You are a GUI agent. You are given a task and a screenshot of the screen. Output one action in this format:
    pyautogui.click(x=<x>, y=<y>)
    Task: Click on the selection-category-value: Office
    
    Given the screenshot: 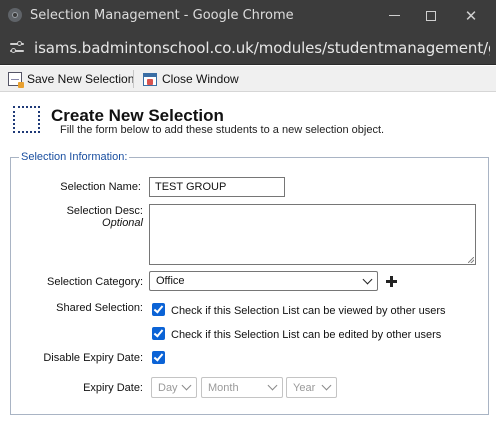 What is the action you would take?
    pyautogui.click(x=170, y=281)
    